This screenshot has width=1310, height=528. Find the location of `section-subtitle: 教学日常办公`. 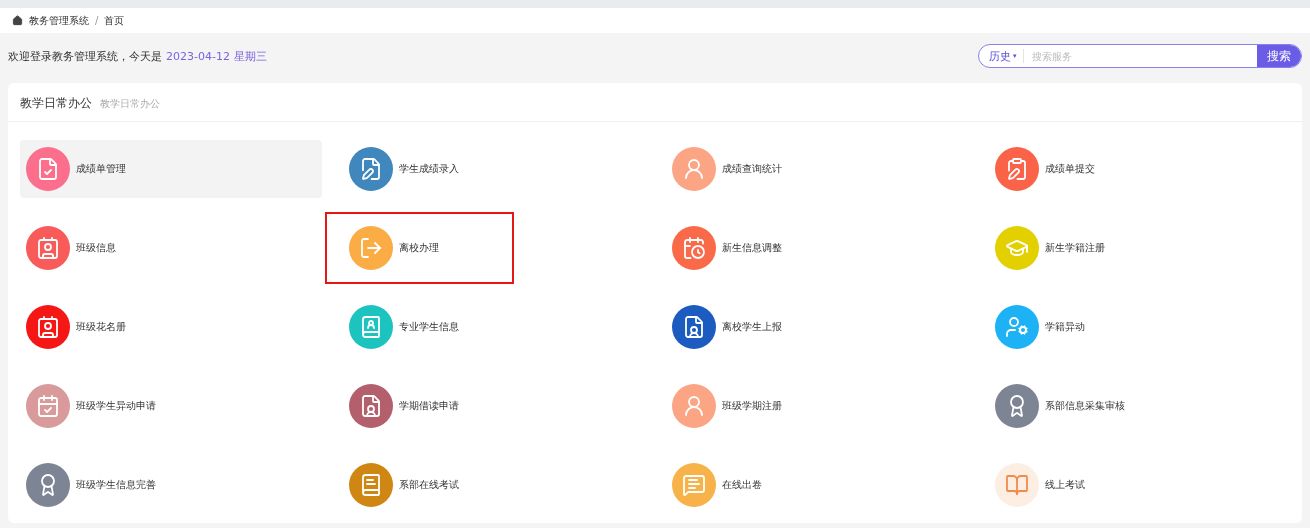

section-subtitle: 教学日常办公 is located at coordinates (130, 104).